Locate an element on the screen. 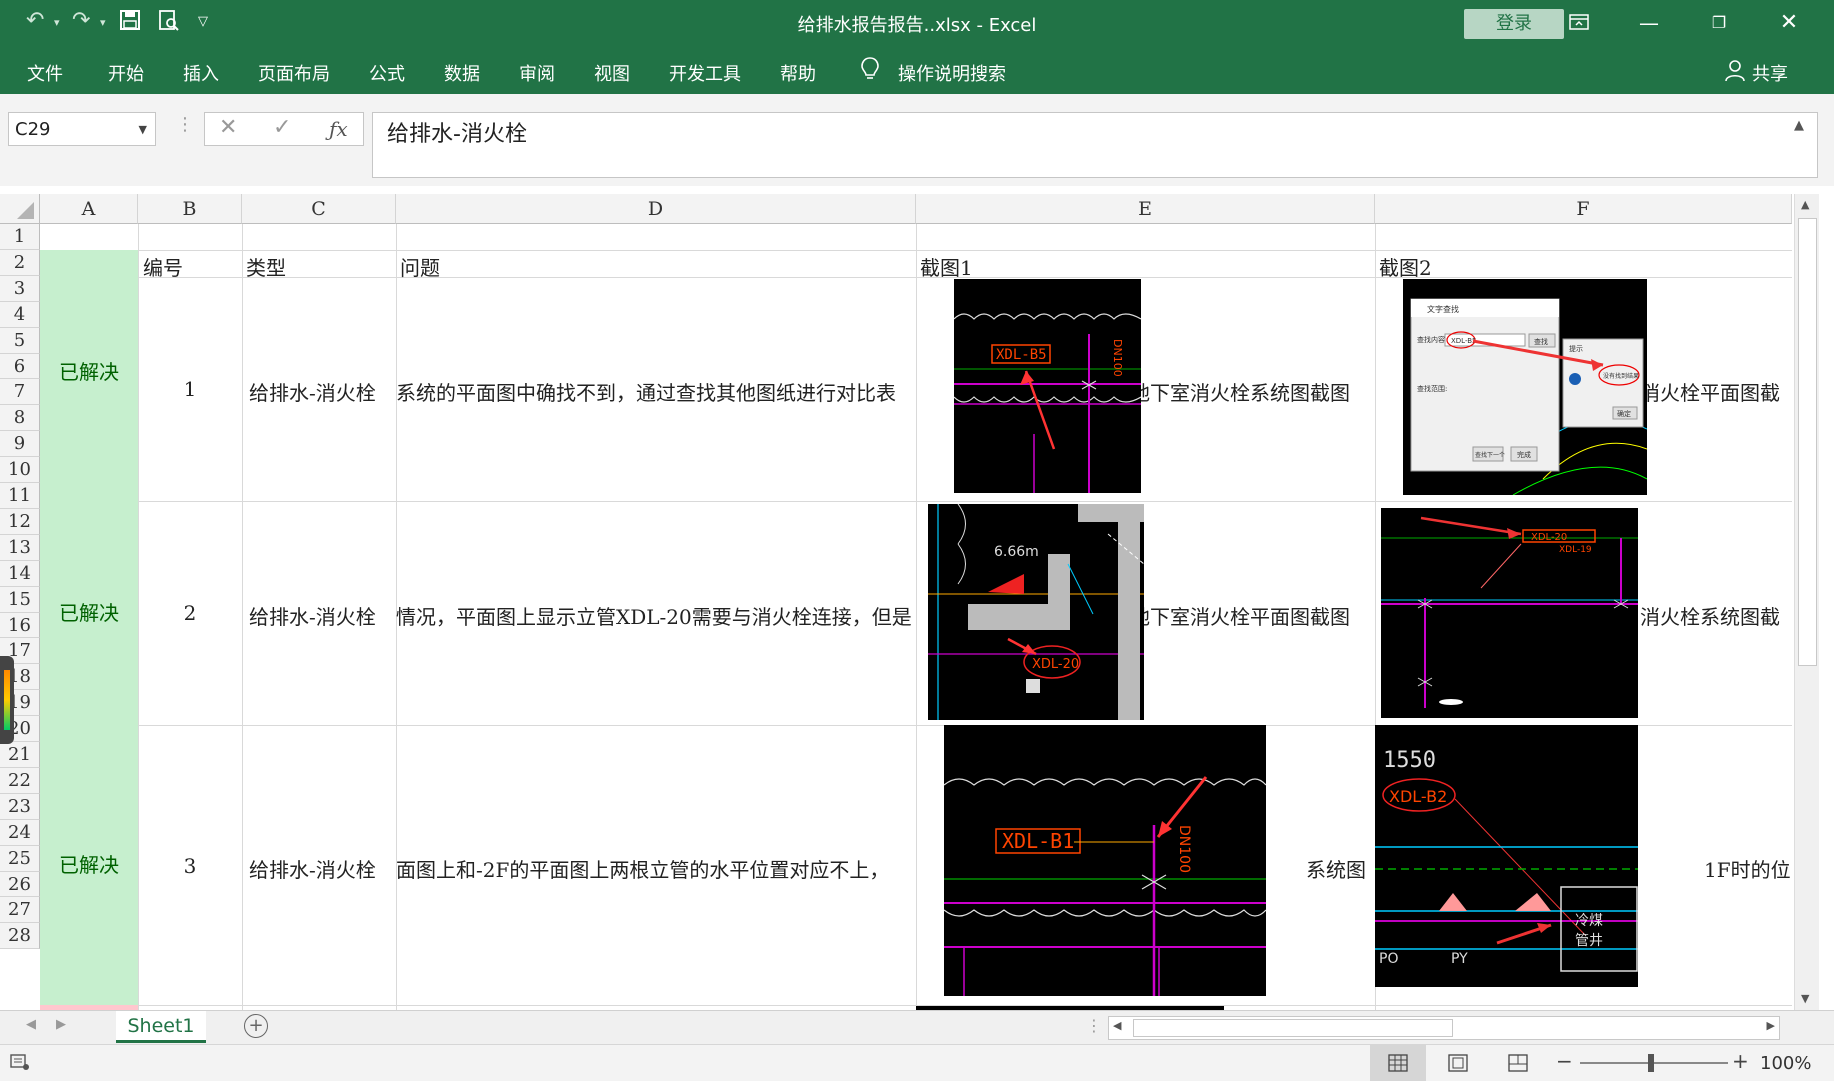  side-widget is located at coordinates (7, 700).